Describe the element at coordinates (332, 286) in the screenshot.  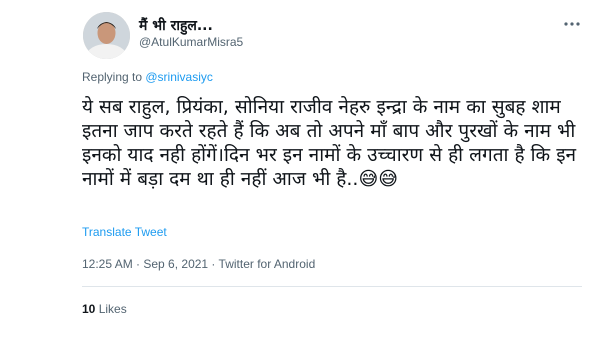
I see `divider` at that location.